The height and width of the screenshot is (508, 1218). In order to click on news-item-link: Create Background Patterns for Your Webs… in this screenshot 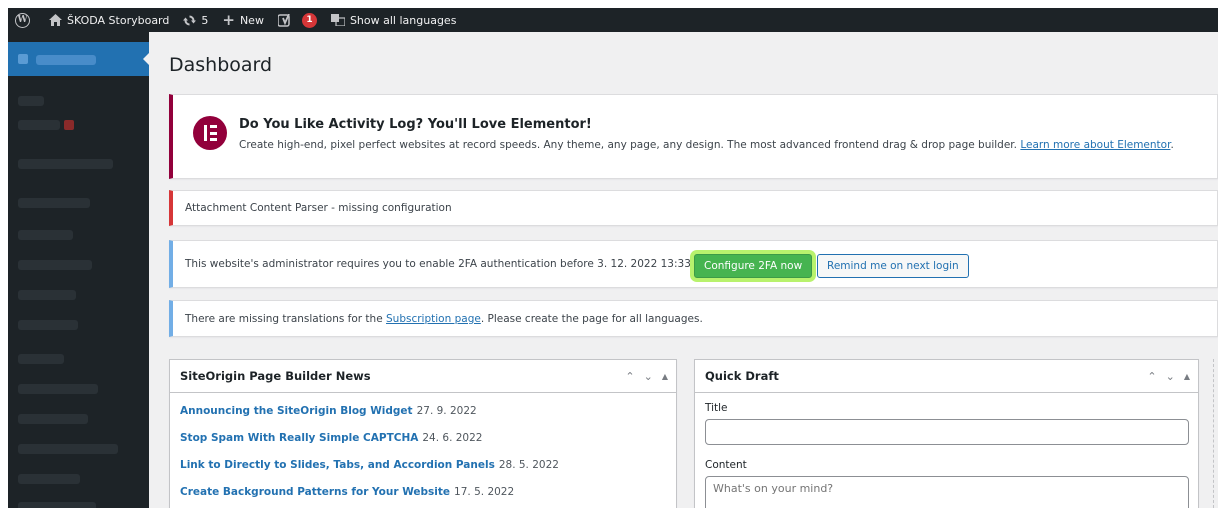, I will do `click(315, 492)`.